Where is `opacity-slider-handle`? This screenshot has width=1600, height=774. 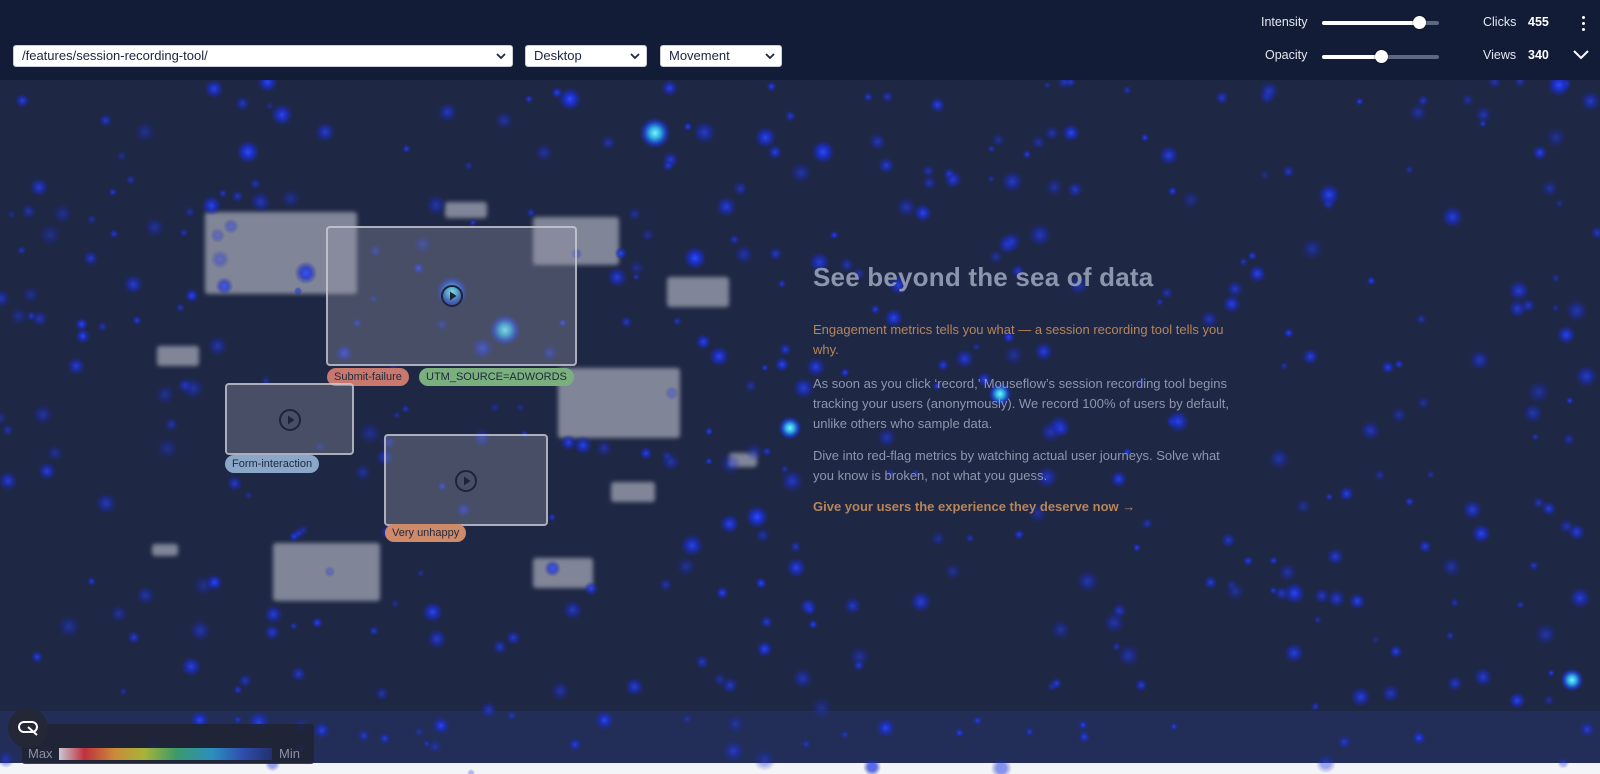
opacity-slider-handle is located at coordinates (1381, 56).